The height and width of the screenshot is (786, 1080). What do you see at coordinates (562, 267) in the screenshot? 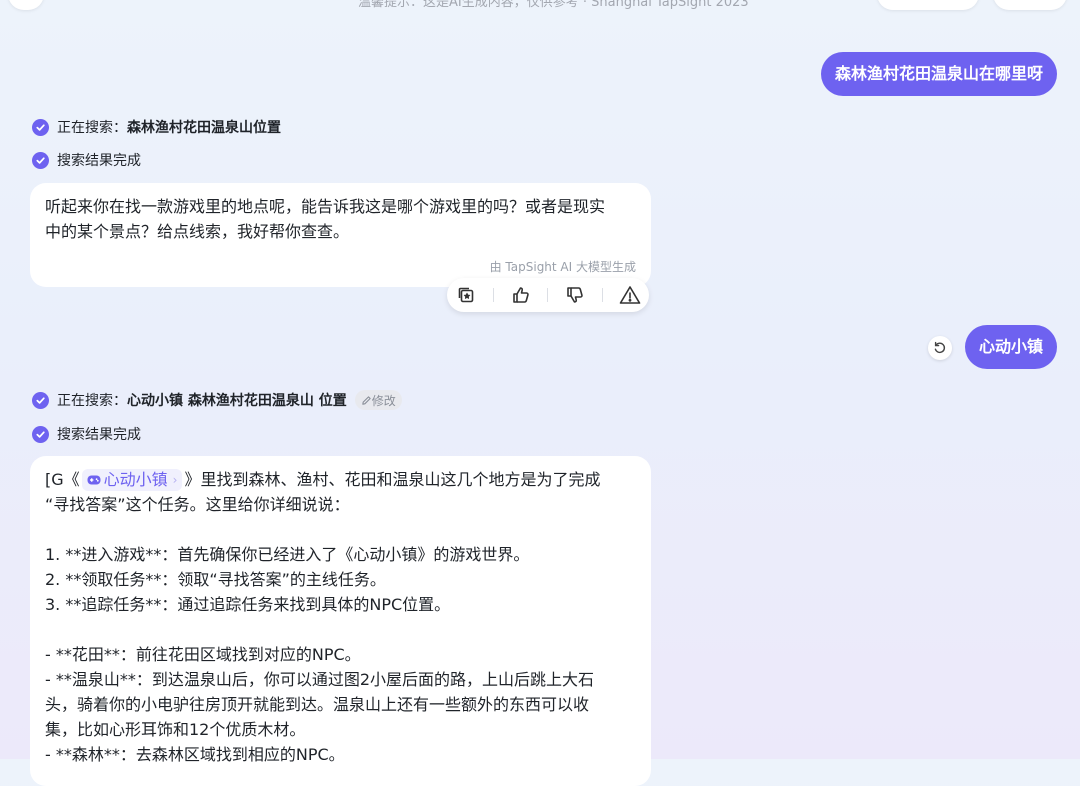
I see `ai-byline: 由 TapSight AI 大模型生成` at bounding box center [562, 267].